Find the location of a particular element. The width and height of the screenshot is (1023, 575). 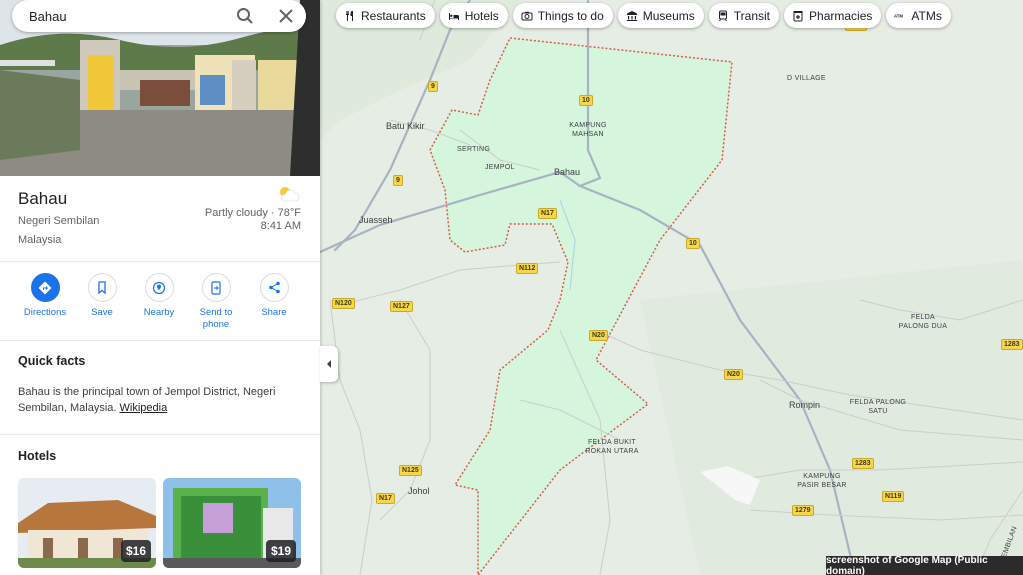

hotel-price: $16 is located at coordinates (135, 551).